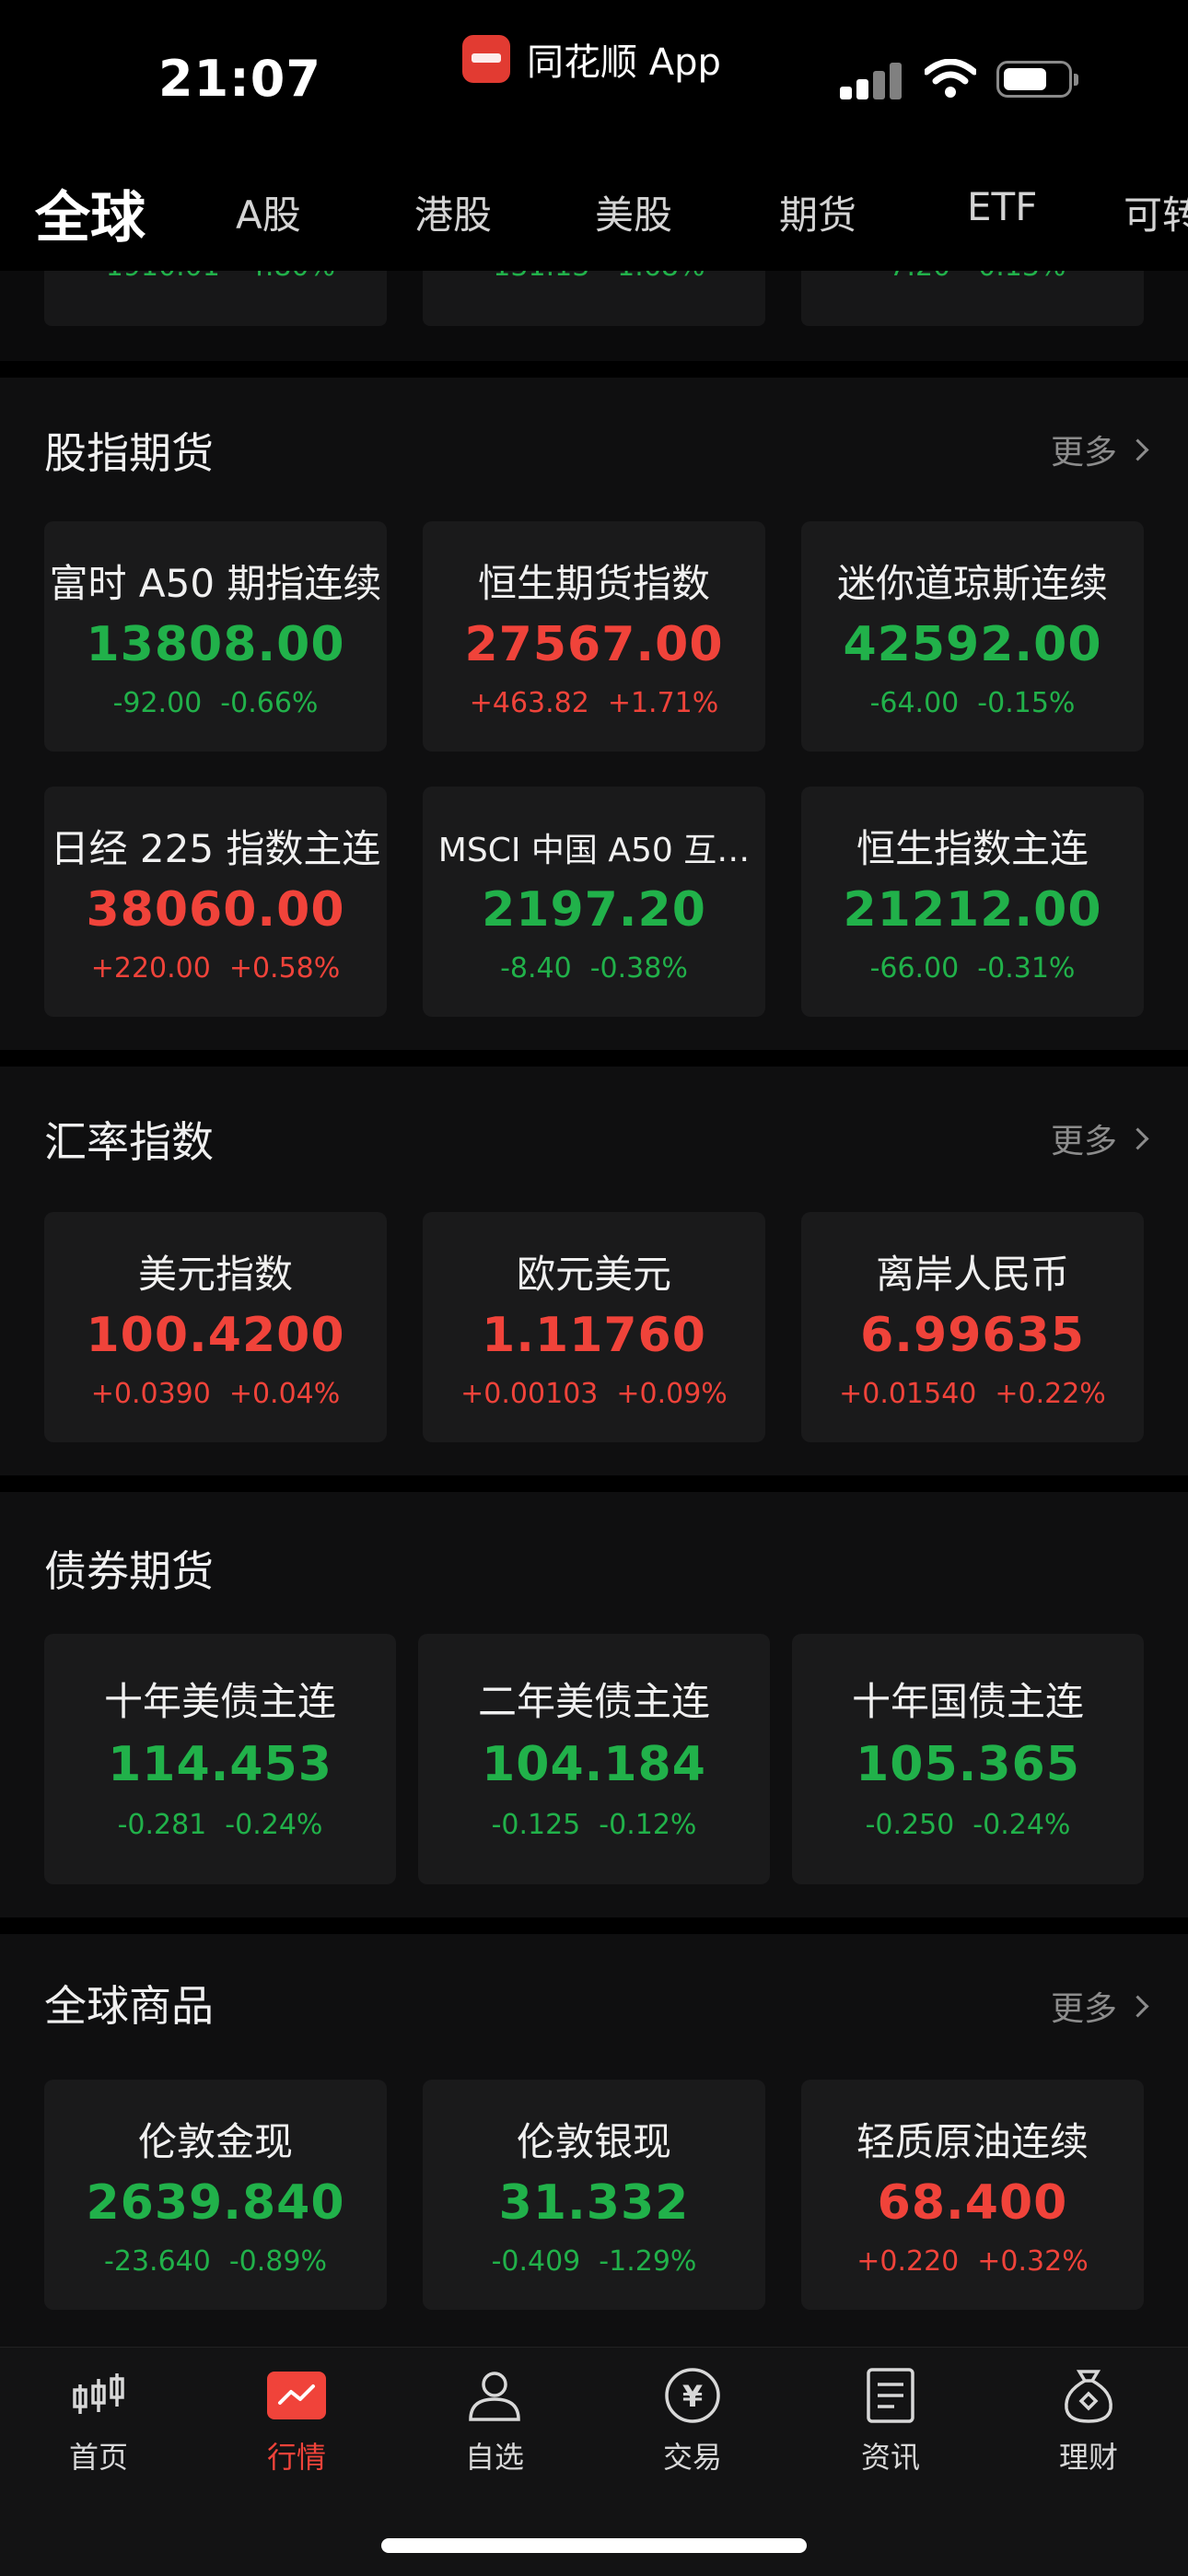 The height and width of the screenshot is (2576, 1188). Describe the element at coordinates (98, 2457) in the screenshot. I see `nav-label: 首页` at that location.